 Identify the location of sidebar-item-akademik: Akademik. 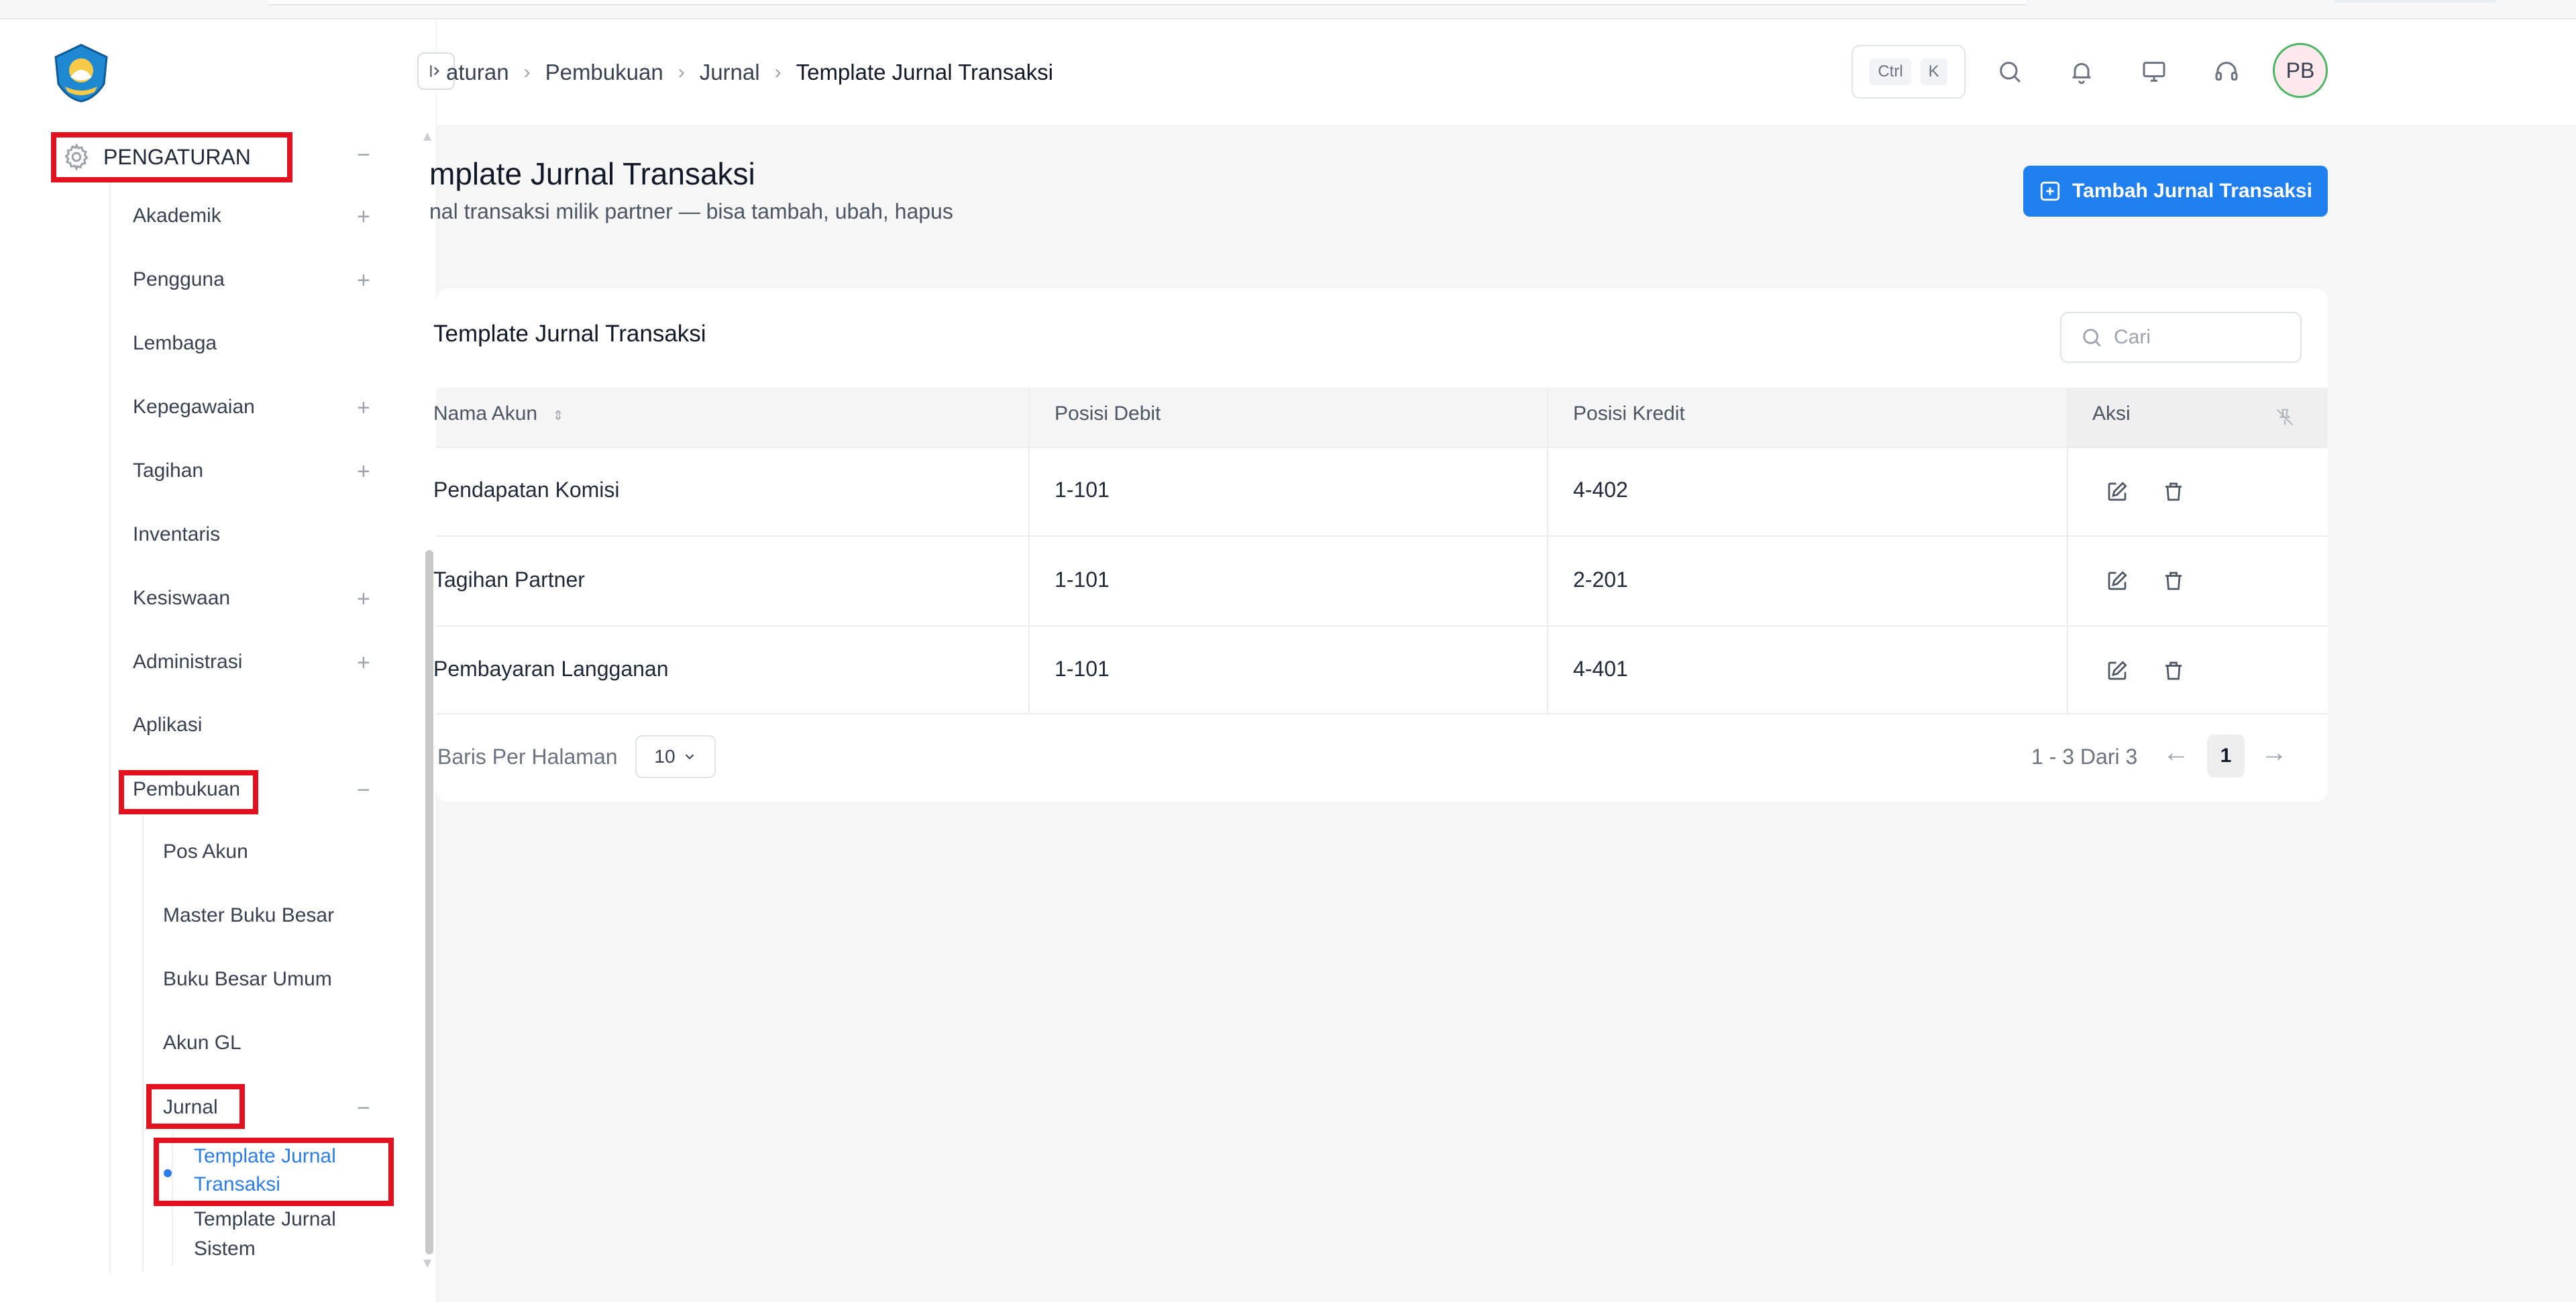
(177, 216).